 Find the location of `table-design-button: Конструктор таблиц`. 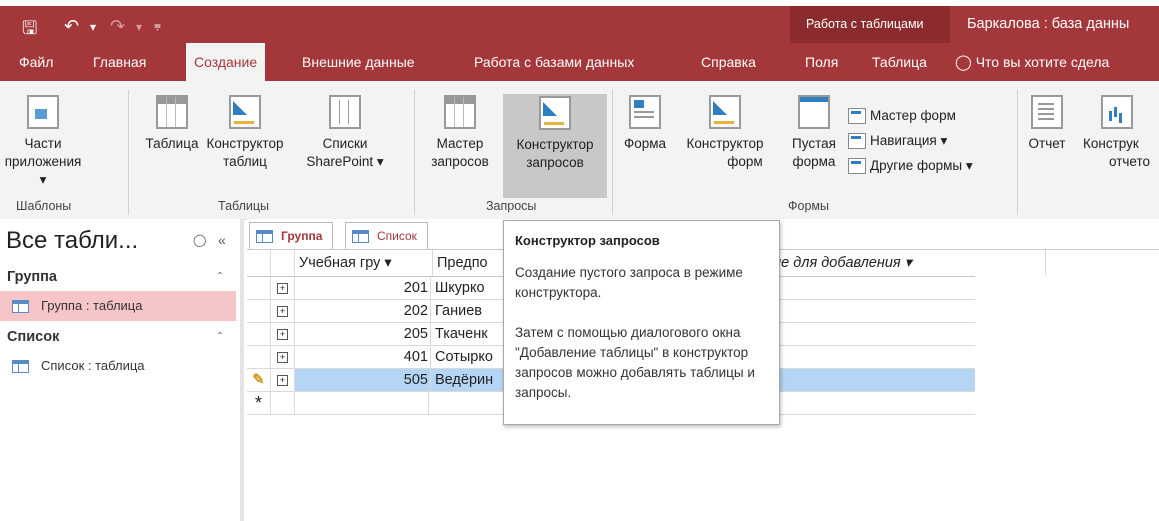

table-design-button: Конструктор таблиц is located at coordinates (245, 133).